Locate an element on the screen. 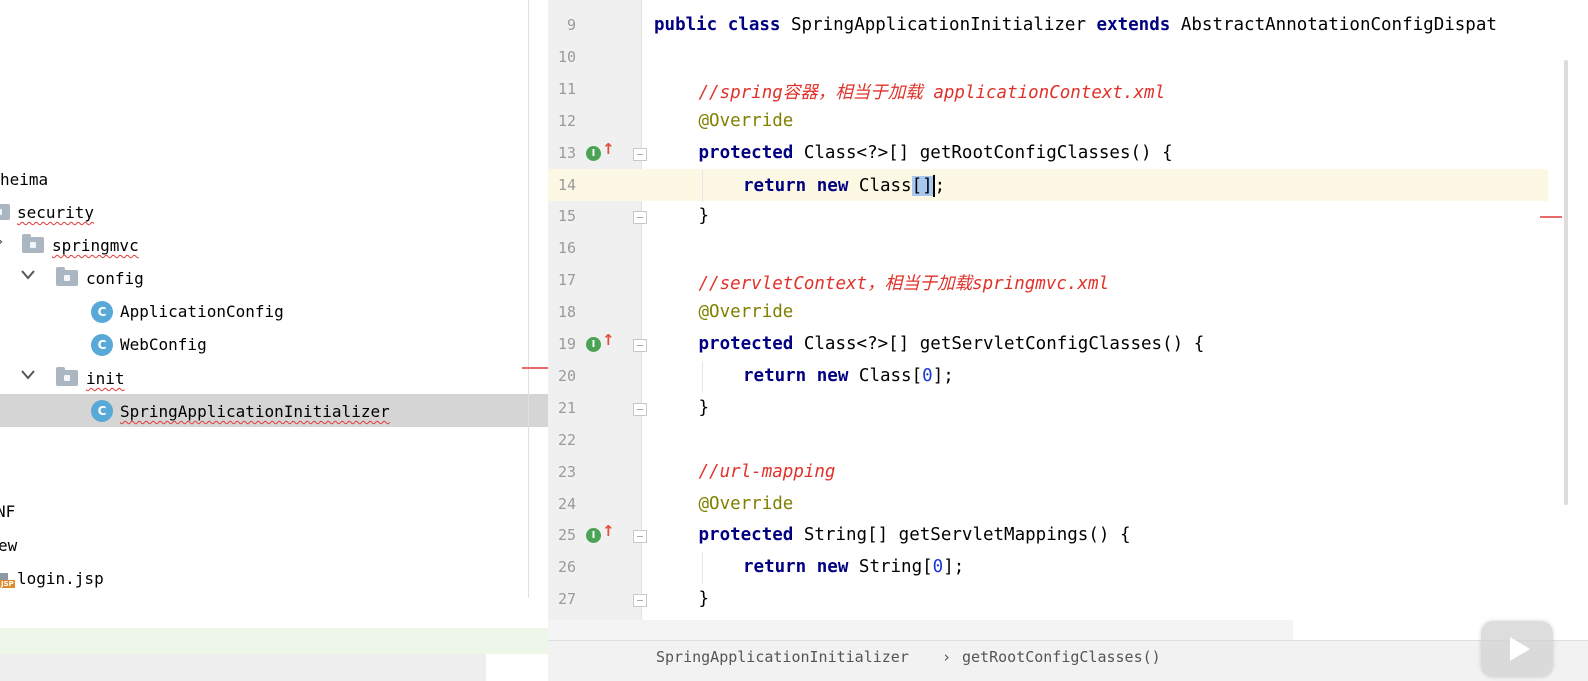 This screenshot has width=1588, height=681. line-number: 11 is located at coordinates (566, 88).